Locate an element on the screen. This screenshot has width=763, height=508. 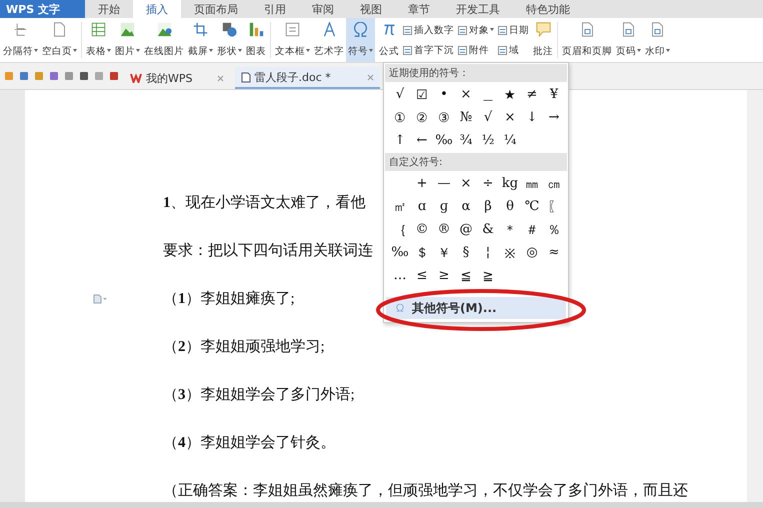
symbol-item: α is located at coordinates (466, 206).